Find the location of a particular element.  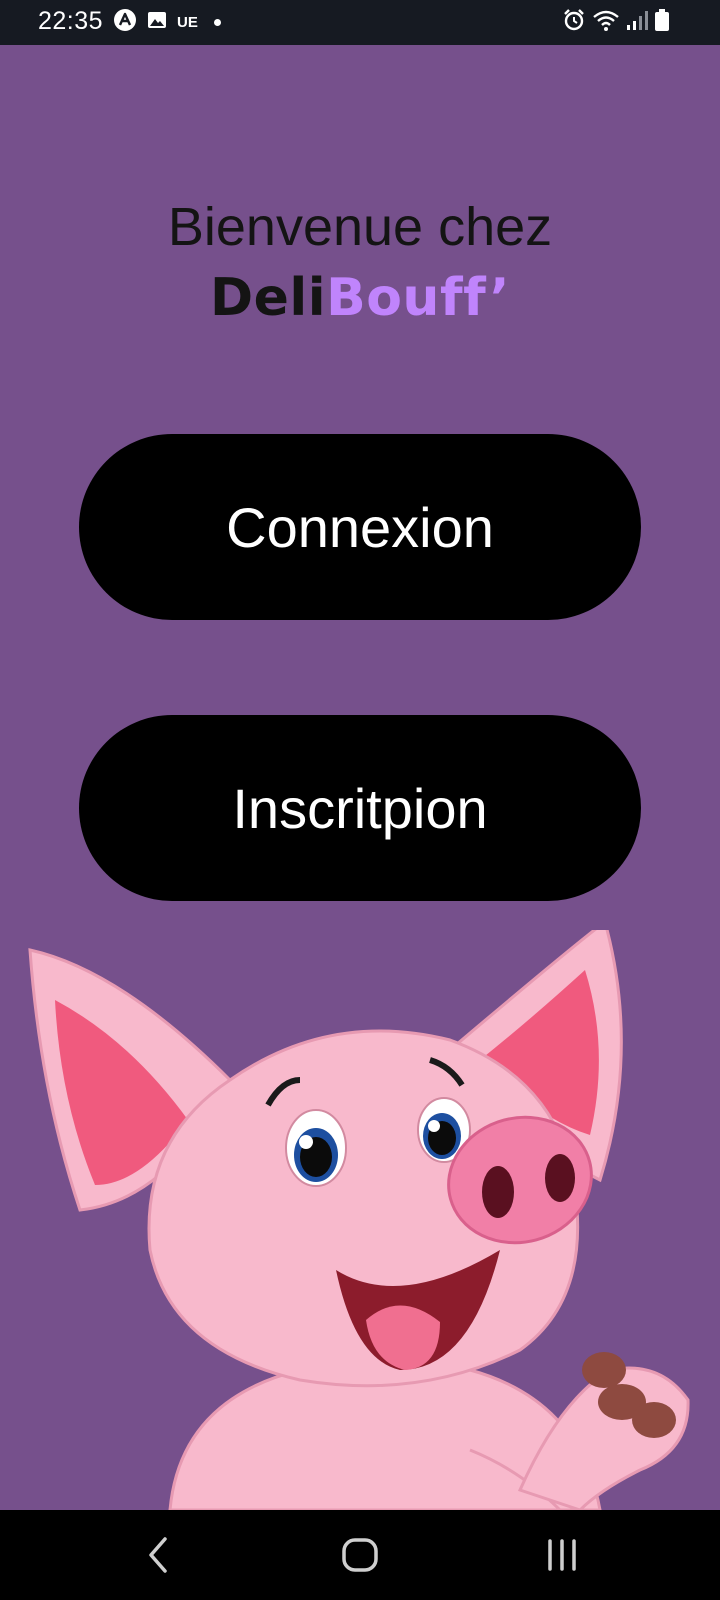

home-button is located at coordinates (360, 1555).